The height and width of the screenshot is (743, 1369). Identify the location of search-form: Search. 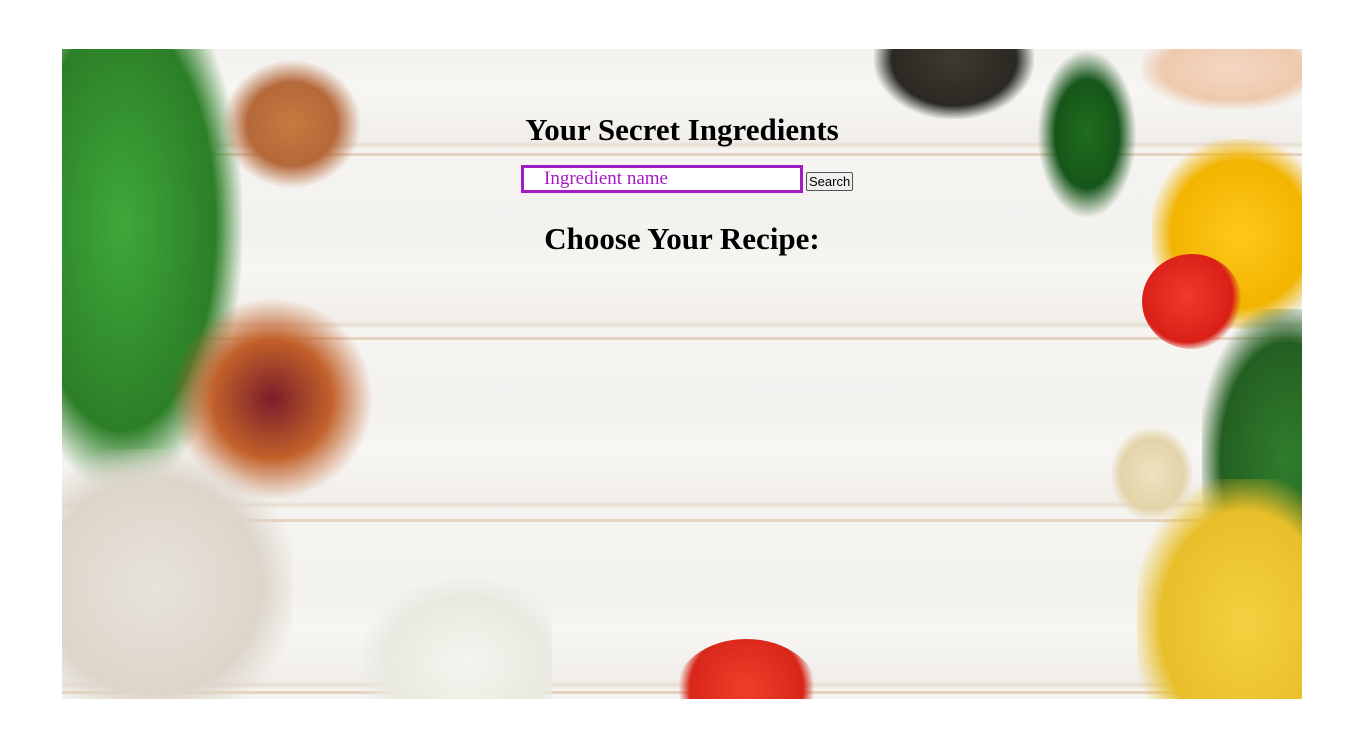
(687, 179).